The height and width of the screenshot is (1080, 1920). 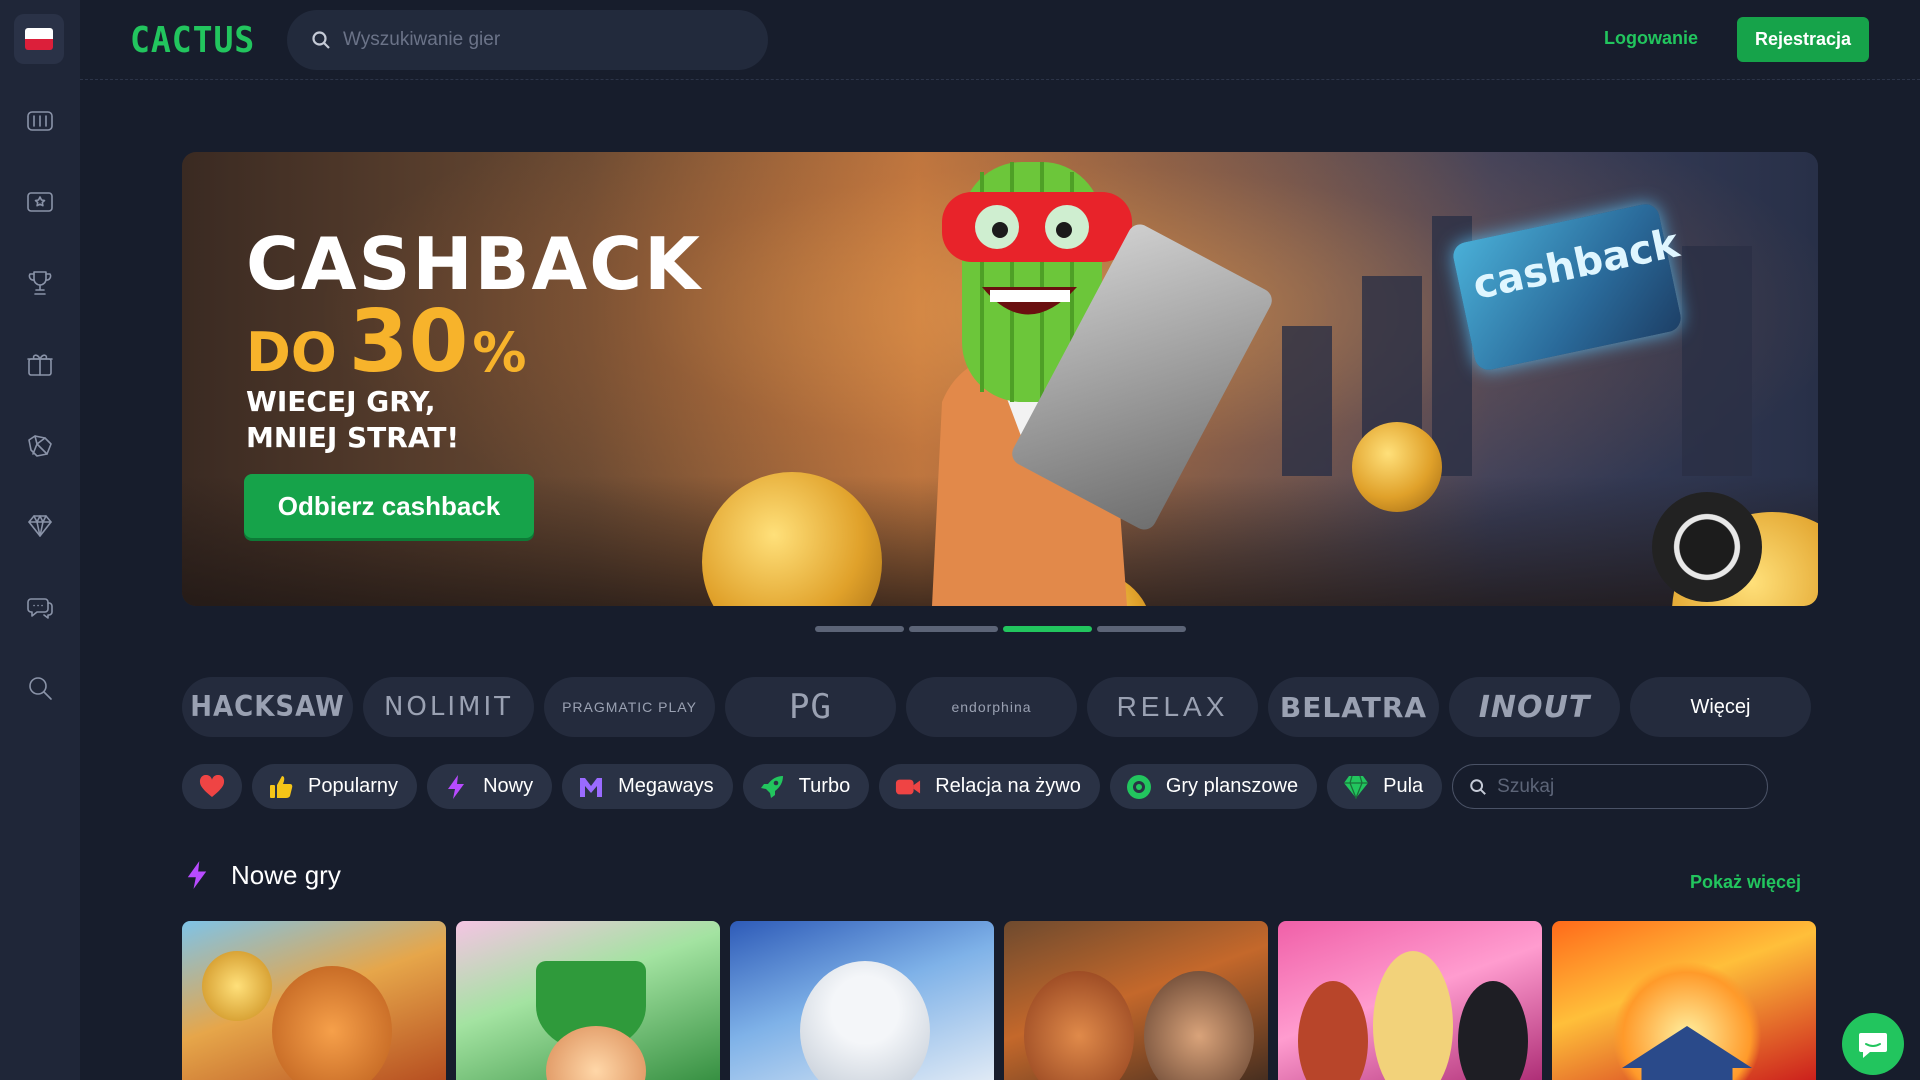 I want to click on provider-inout: INOUT, so click(x=1534, y=707).